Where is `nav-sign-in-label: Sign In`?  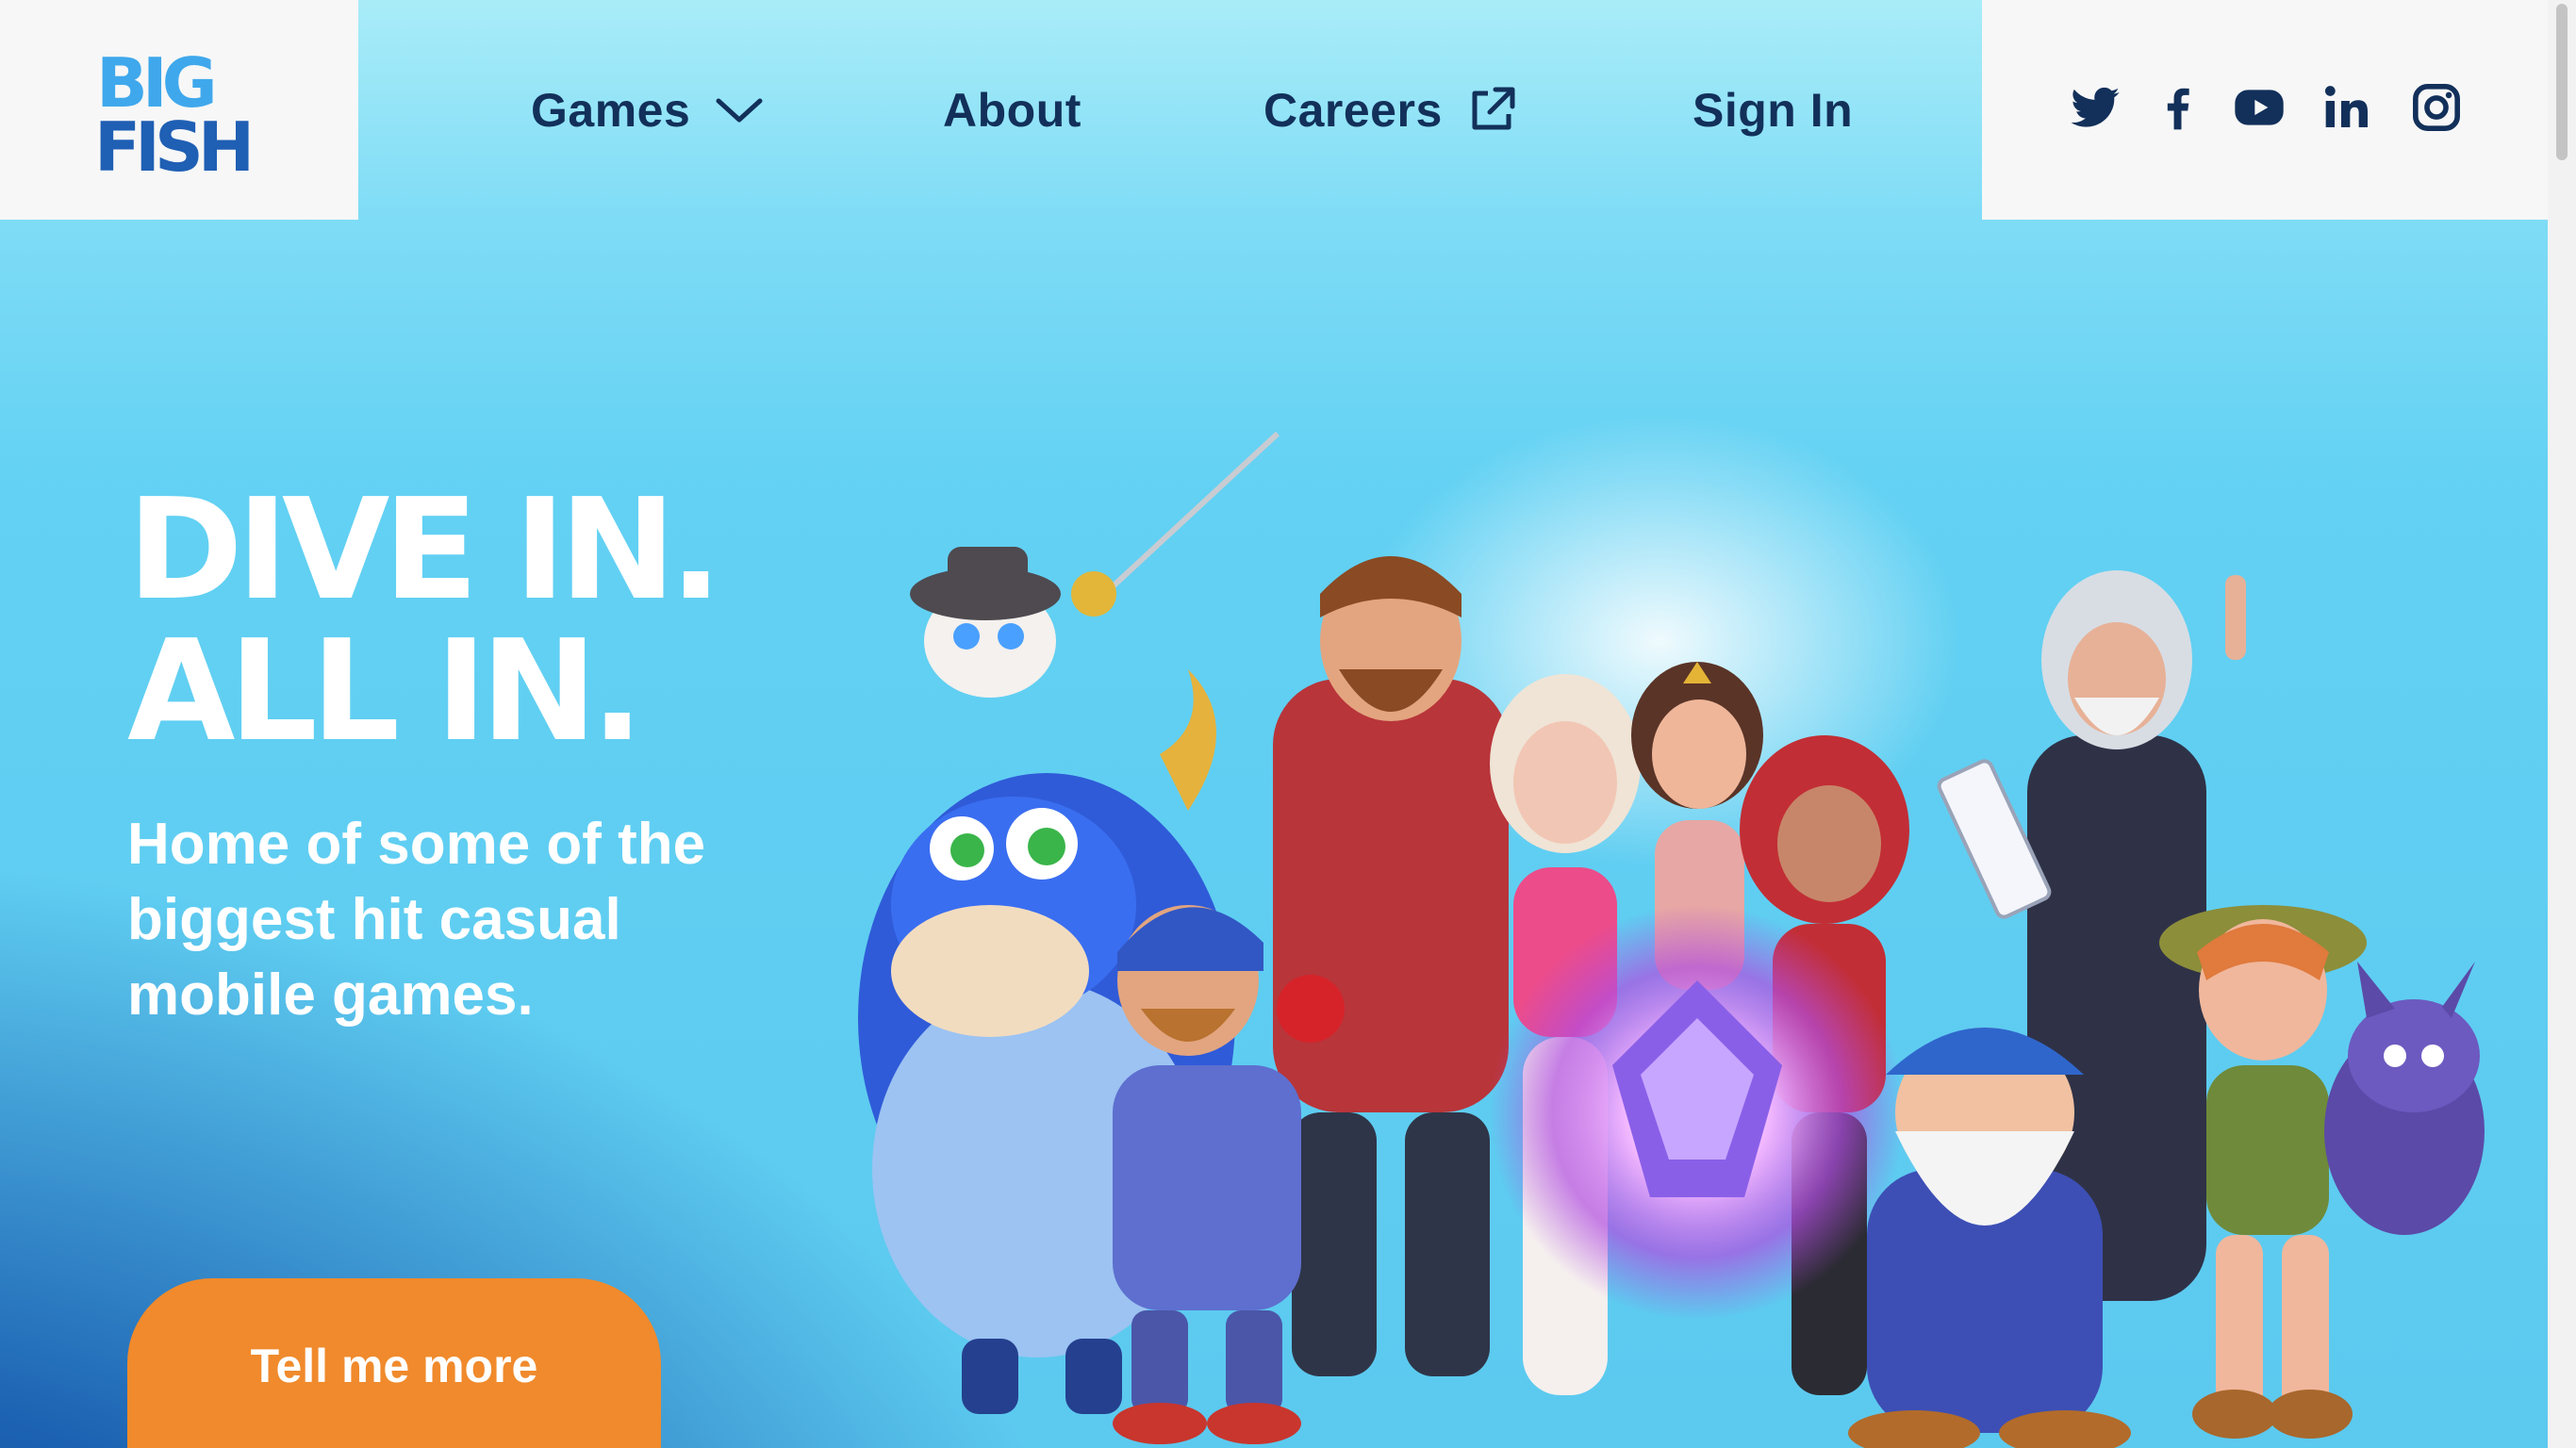 nav-sign-in-label: Sign In is located at coordinates (1773, 110).